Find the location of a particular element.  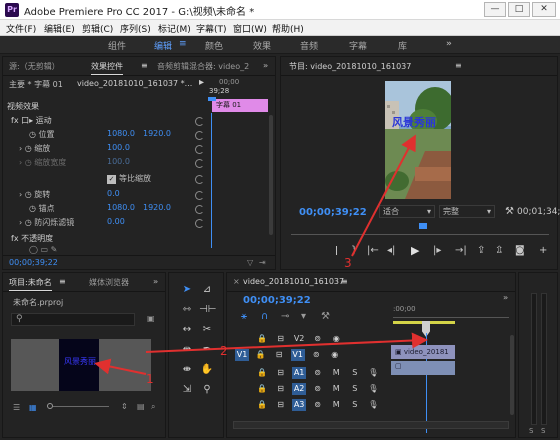

annotation-label-2: 2 is located at coordinates (224, 351).